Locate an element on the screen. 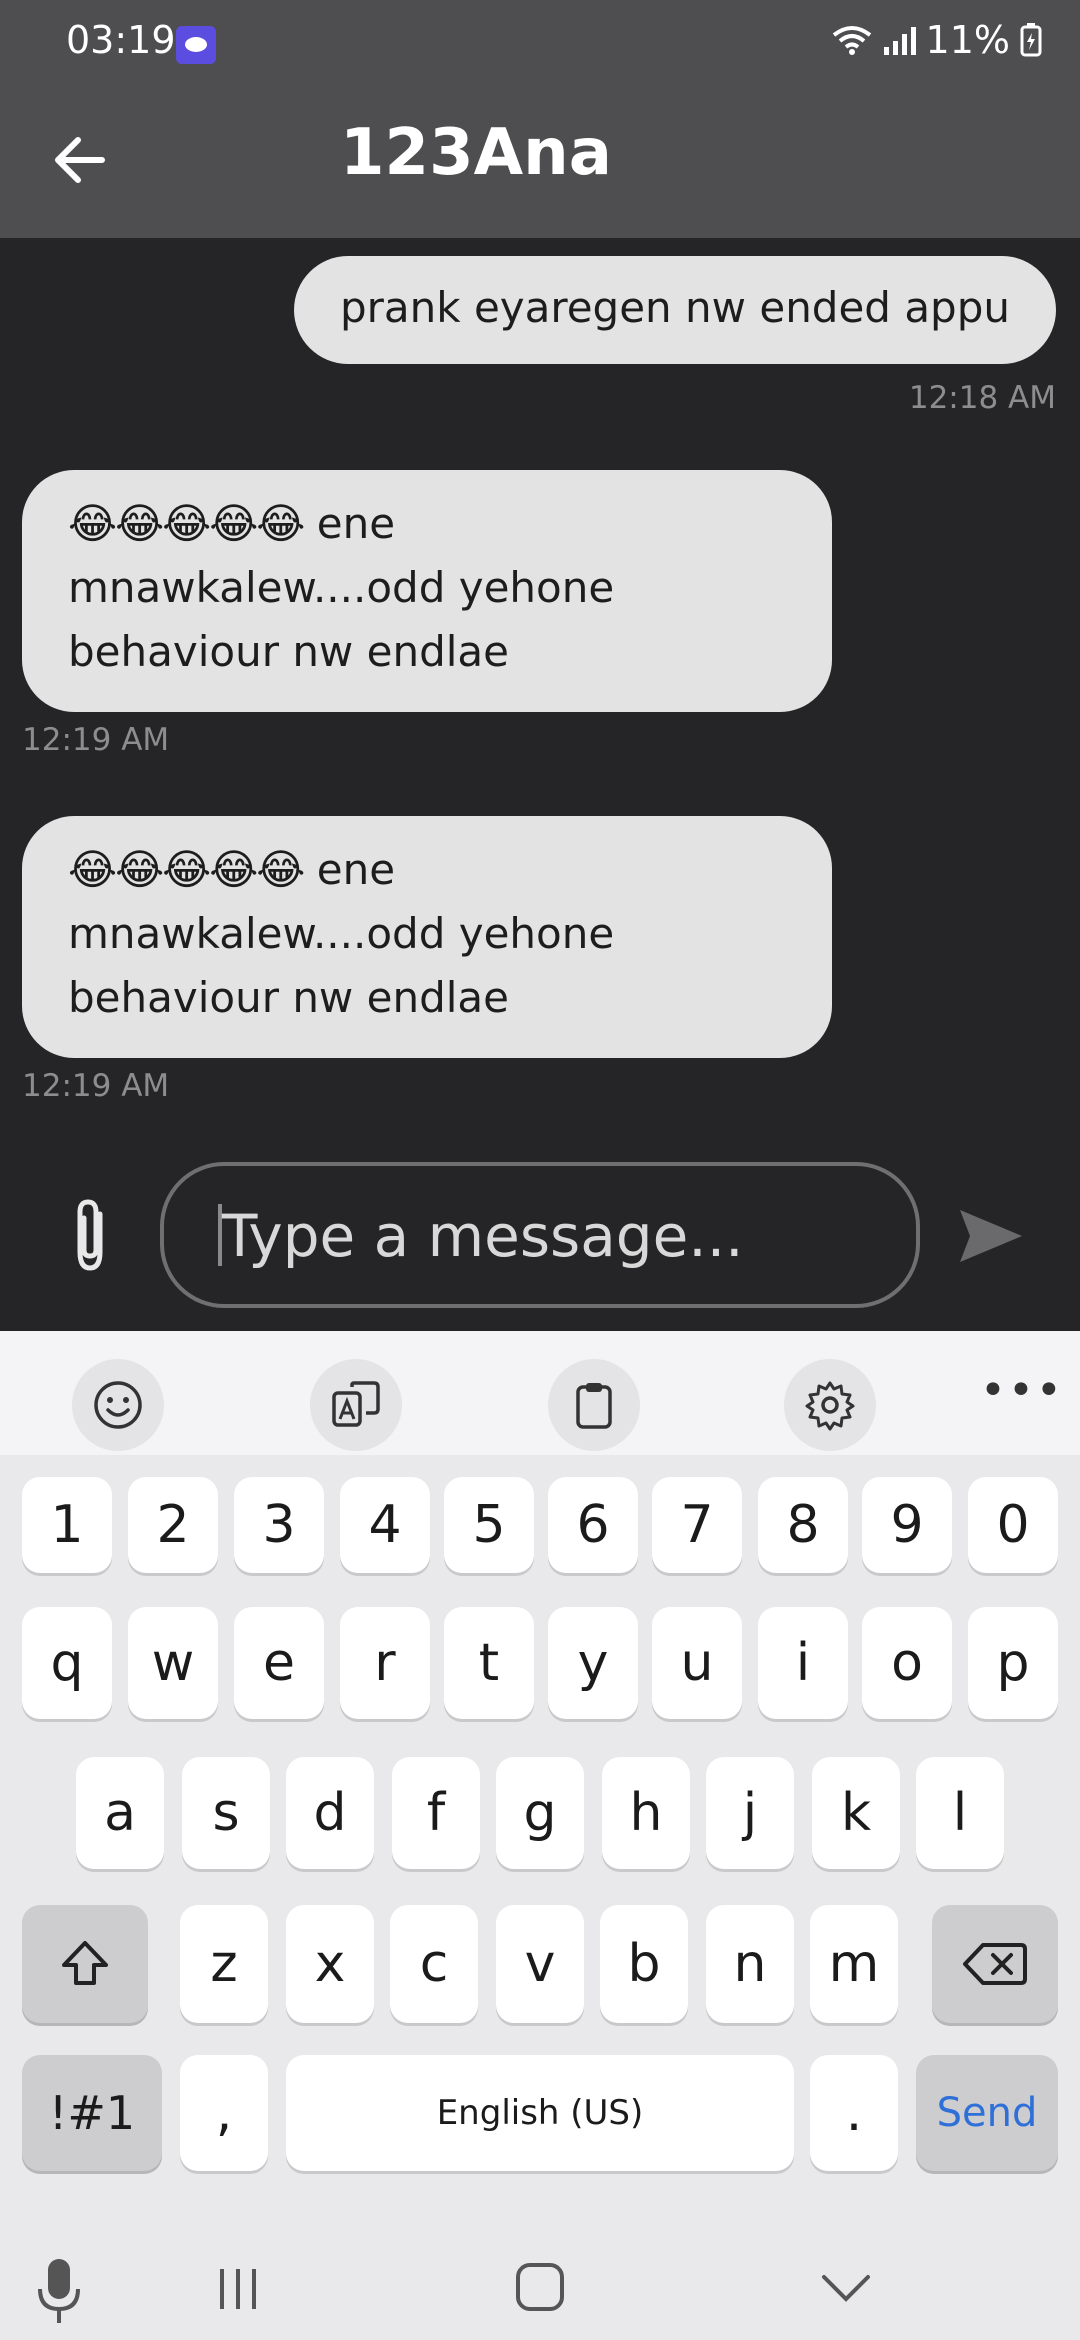  key-v: v is located at coordinates (540, 1964).